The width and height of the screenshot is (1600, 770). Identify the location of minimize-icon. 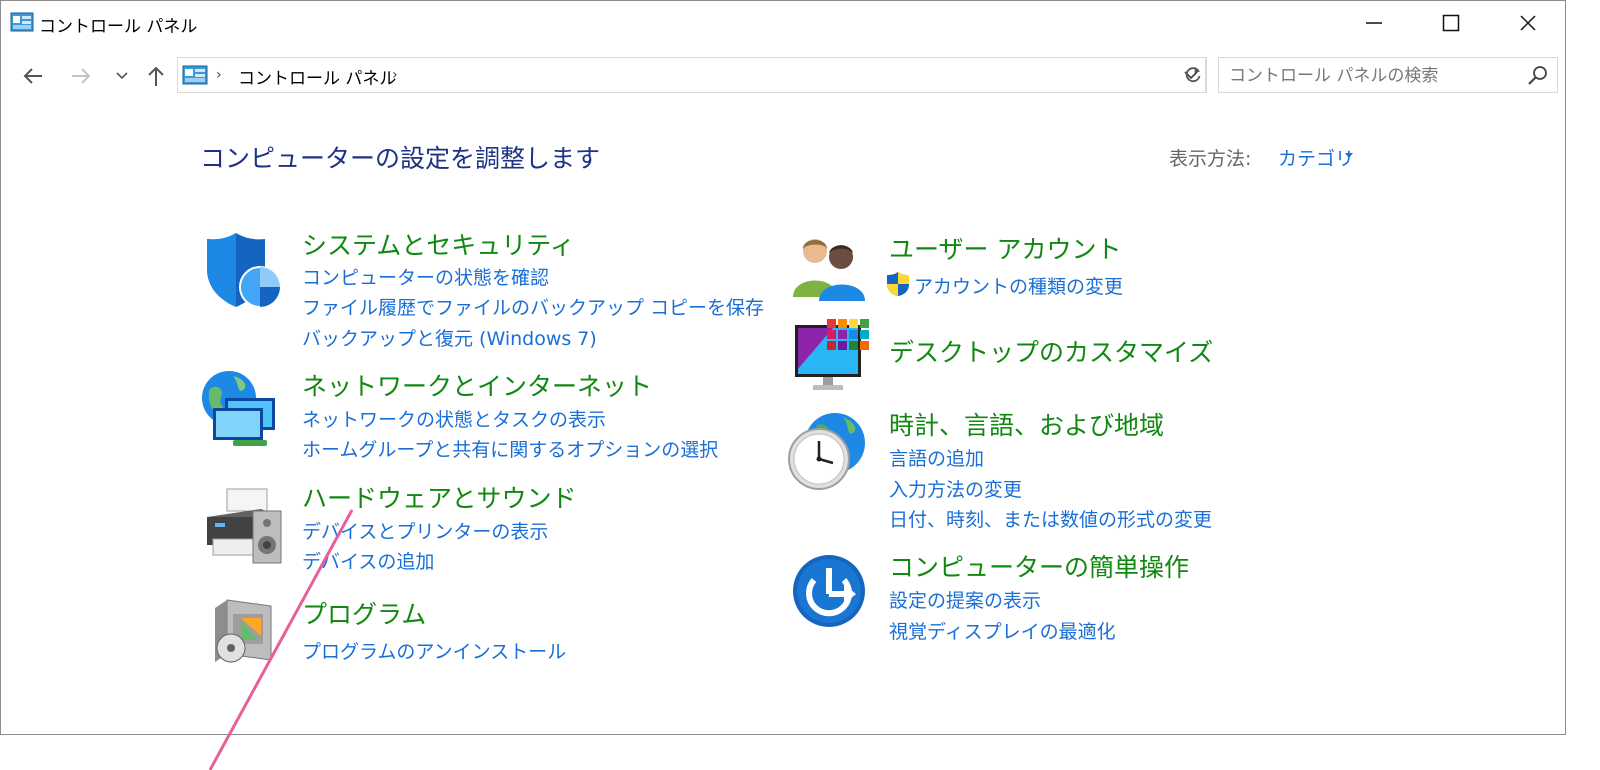
(1374, 23).